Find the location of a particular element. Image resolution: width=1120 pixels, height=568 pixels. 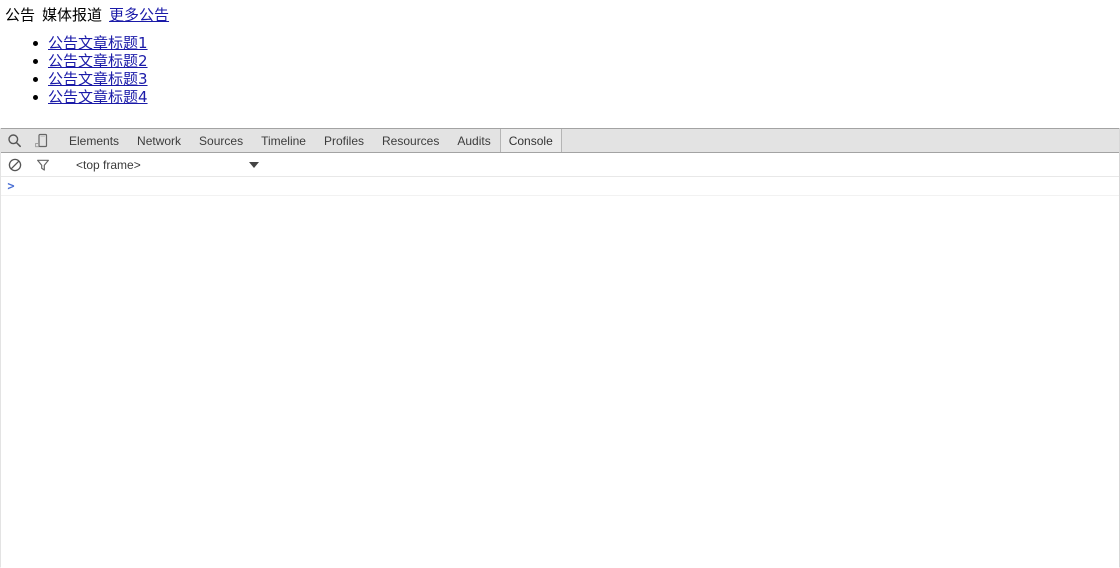

more-announcements-link: 更多公告 is located at coordinates (139, 15).